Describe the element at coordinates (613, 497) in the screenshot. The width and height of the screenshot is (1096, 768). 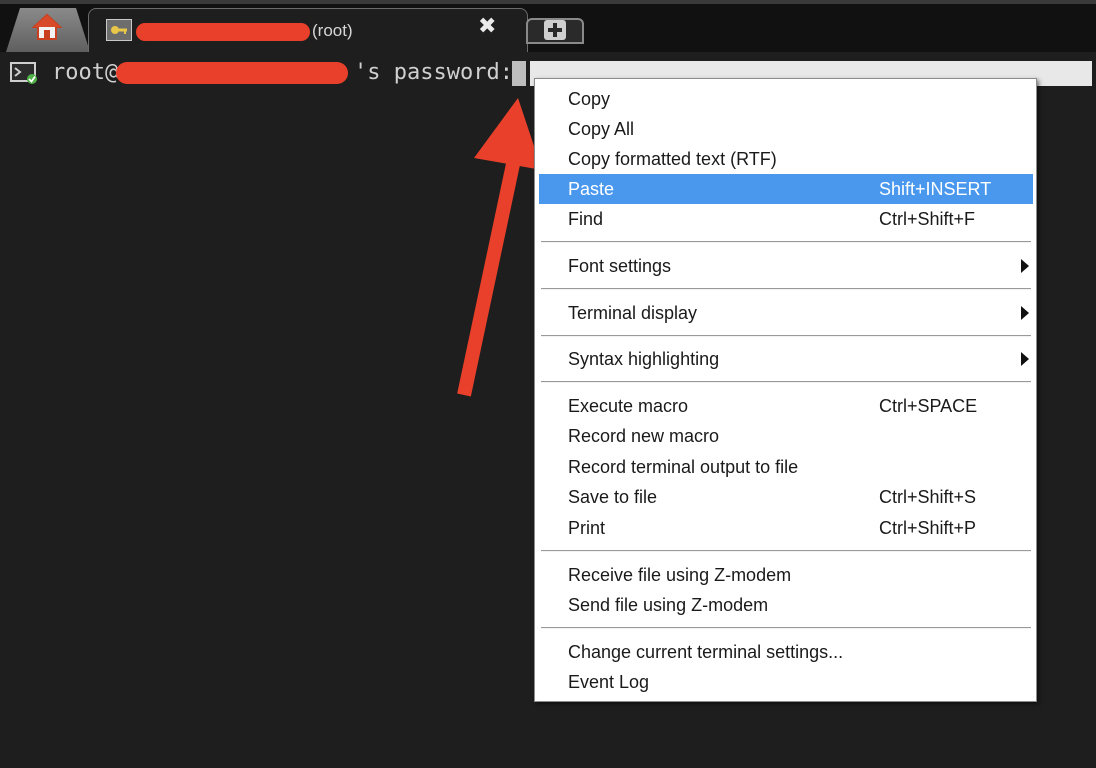
I see `menu-item-label: Save to file` at that location.